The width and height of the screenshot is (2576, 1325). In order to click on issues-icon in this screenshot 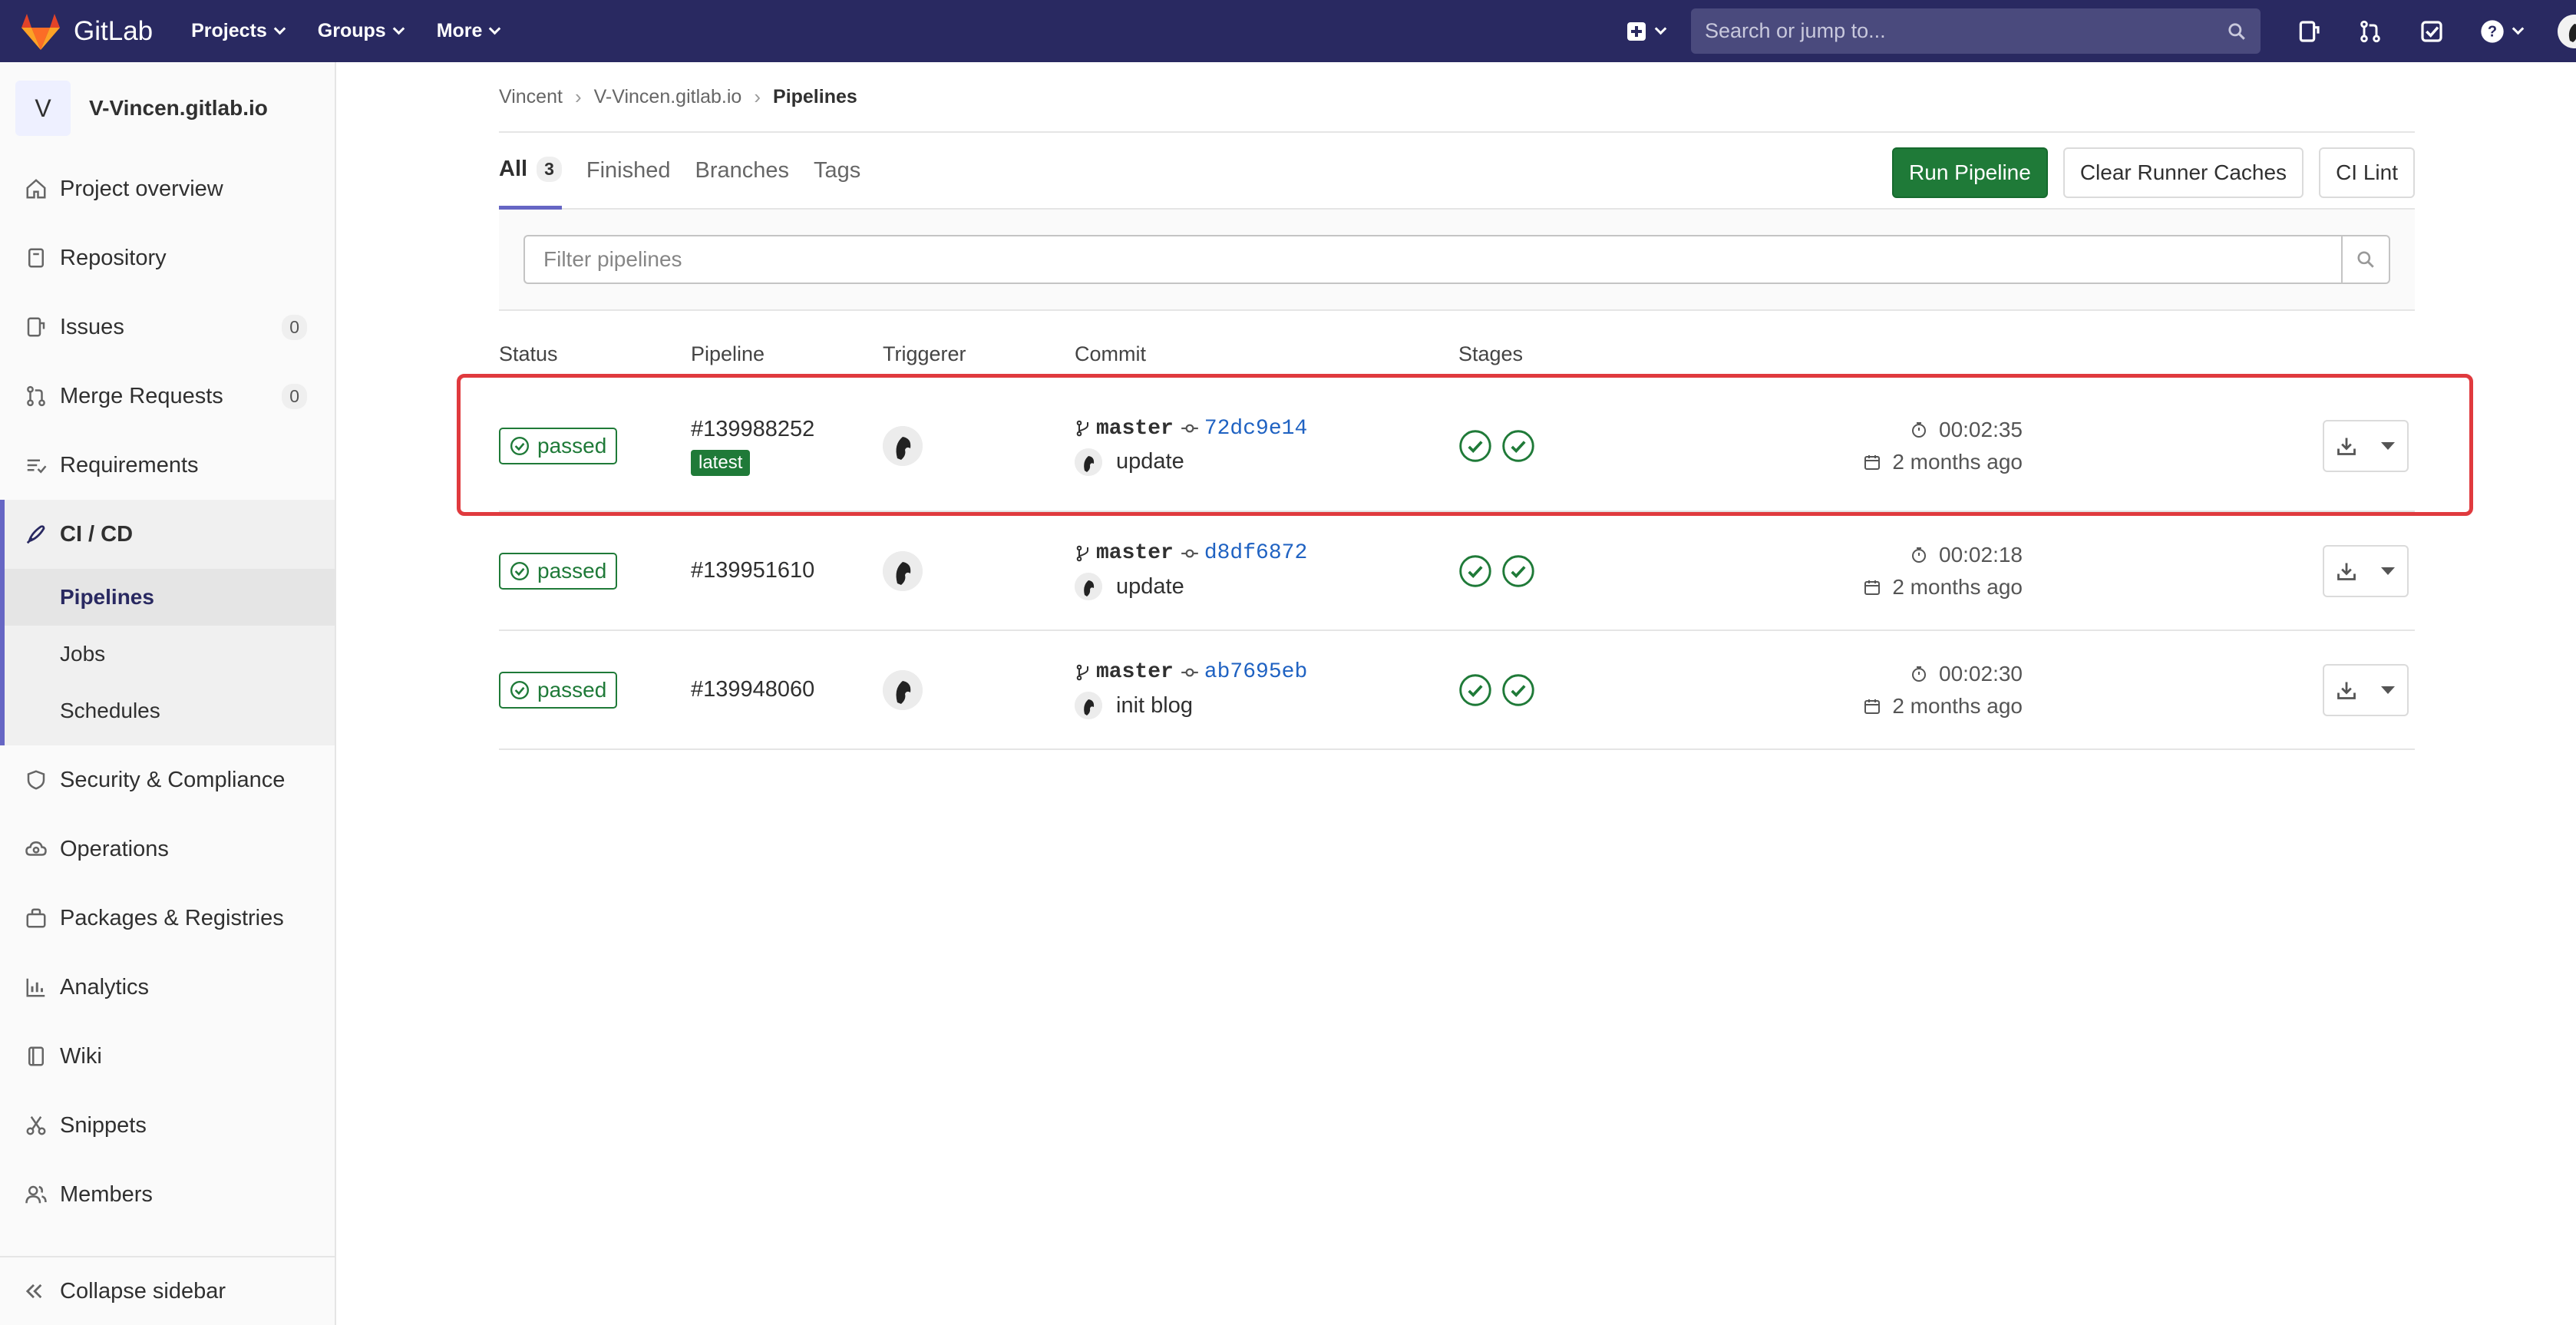, I will do `click(2309, 31)`.